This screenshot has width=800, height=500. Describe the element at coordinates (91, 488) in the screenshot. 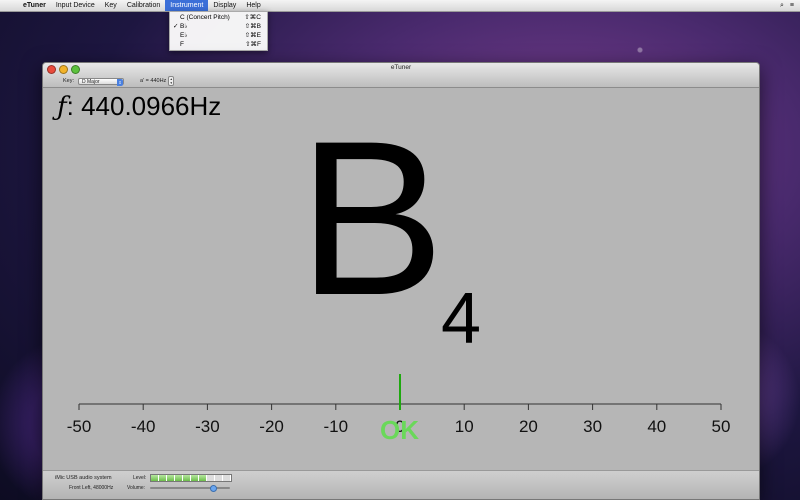

I see `input-channel-info: Front Left, 48000Hz` at that location.